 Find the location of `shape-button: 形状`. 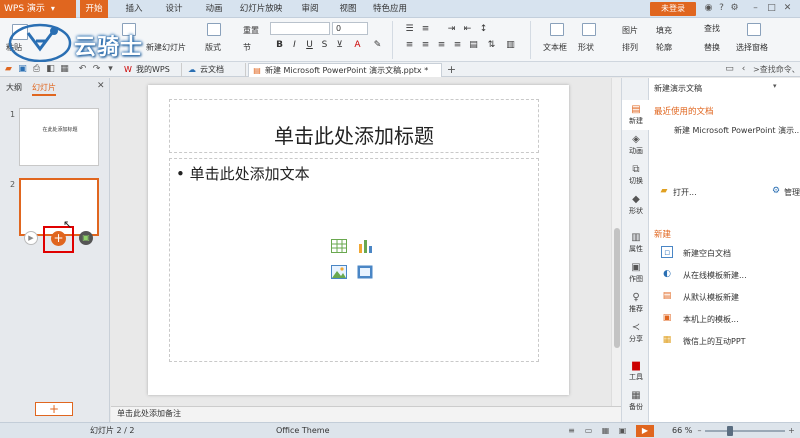

shape-button: 形状 is located at coordinates (586, 47).